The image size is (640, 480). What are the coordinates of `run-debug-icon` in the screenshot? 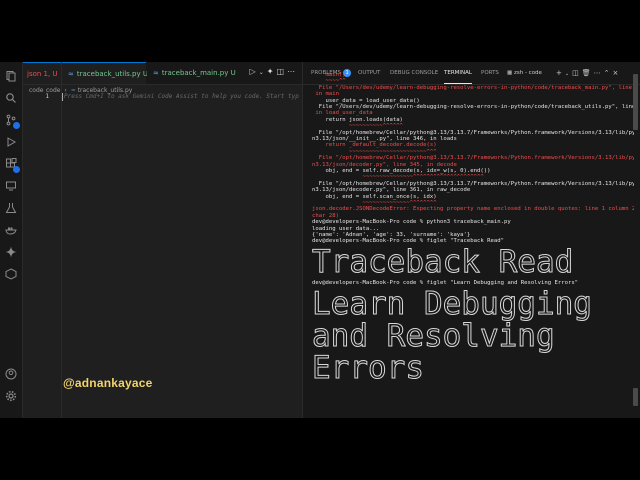 It's located at (11, 142).